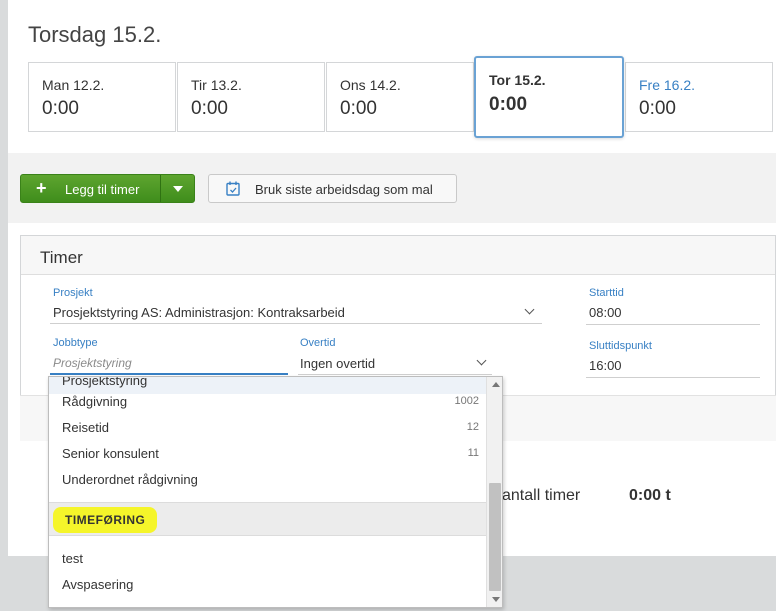 This screenshot has width=776, height=611. What do you see at coordinates (370, 85) in the screenshot?
I see `day-label: Ons 14.2.` at bounding box center [370, 85].